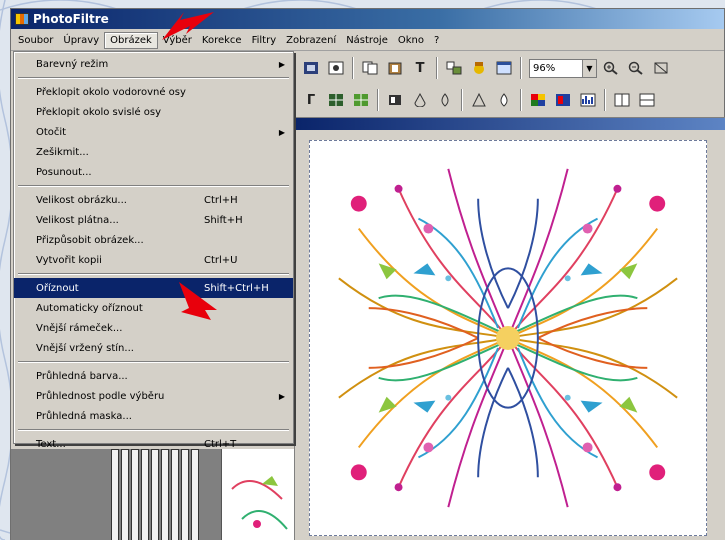  I want to click on menu-shortcut: Ctrl+U, so click(221, 260).